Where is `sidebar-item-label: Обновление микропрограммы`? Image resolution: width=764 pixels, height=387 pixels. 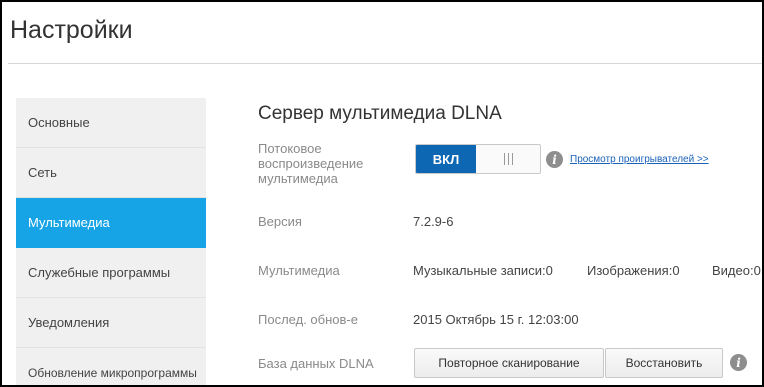 sidebar-item-label: Обновление микропрограммы is located at coordinates (112, 372).